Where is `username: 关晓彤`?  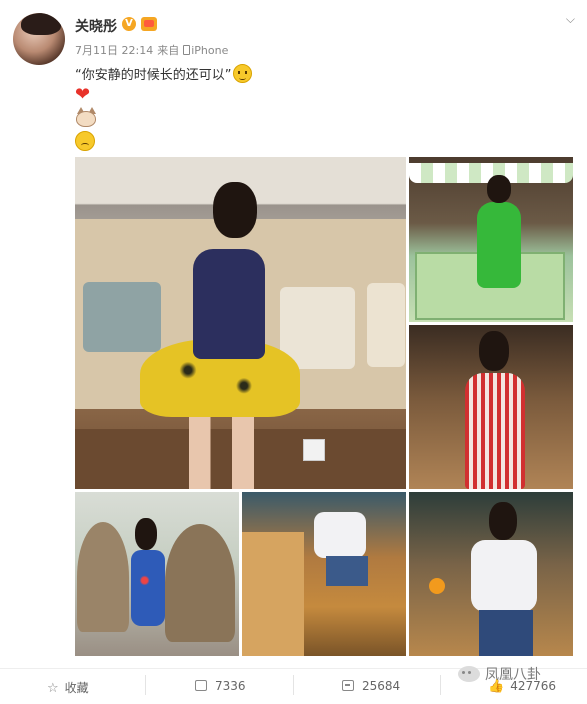 username: 关晓彤 is located at coordinates (96, 26).